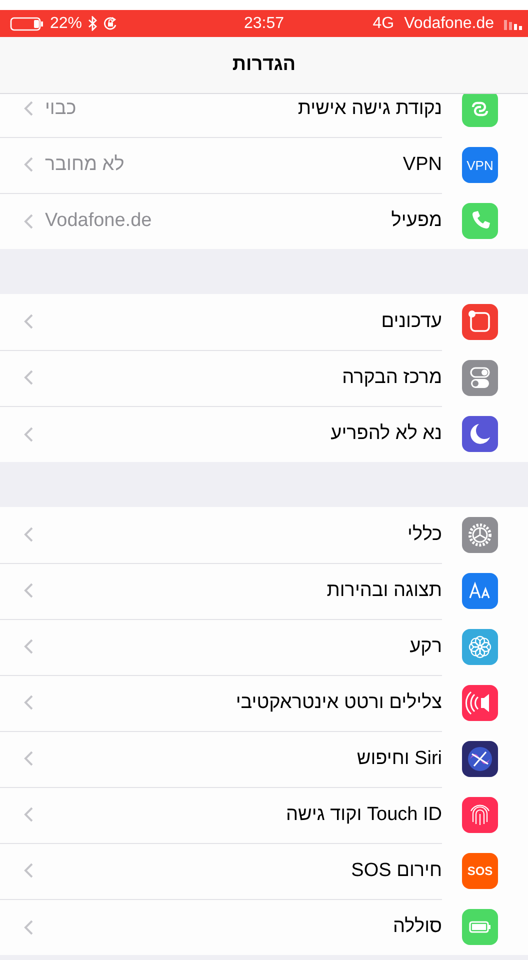  What do you see at coordinates (480, 434) in the screenshot?
I see `moon-icon` at bounding box center [480, 434].